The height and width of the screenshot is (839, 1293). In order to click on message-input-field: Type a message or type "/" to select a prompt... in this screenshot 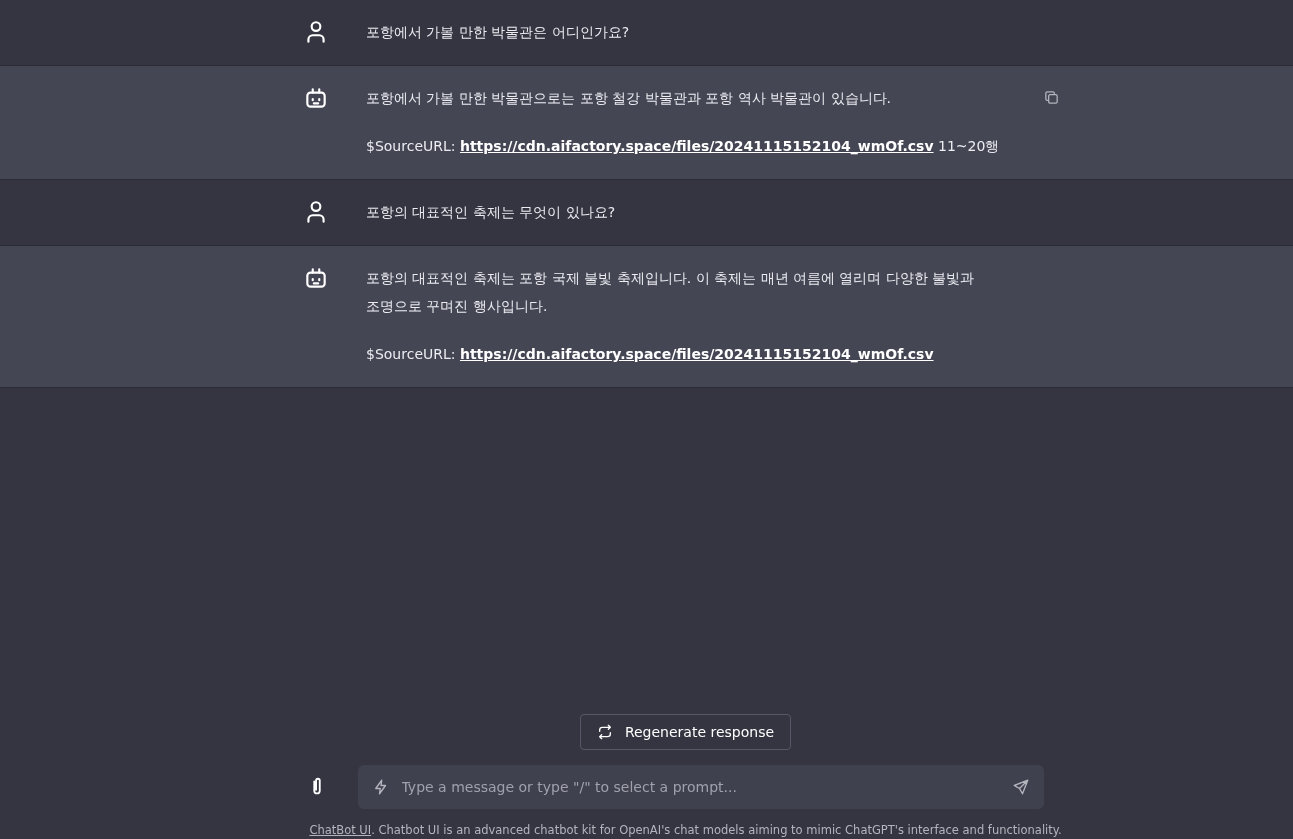, I will do `click(700, 787)`.